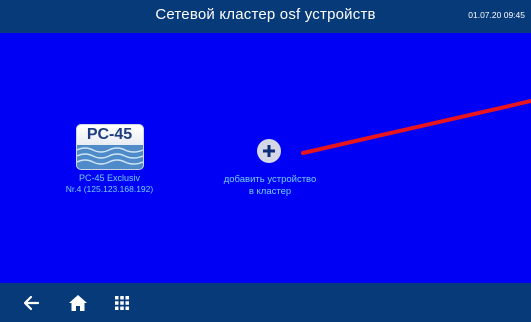 The height and width of the screenshot is (322, 531). I want to click on water-waves-icon, so click(109, 157).